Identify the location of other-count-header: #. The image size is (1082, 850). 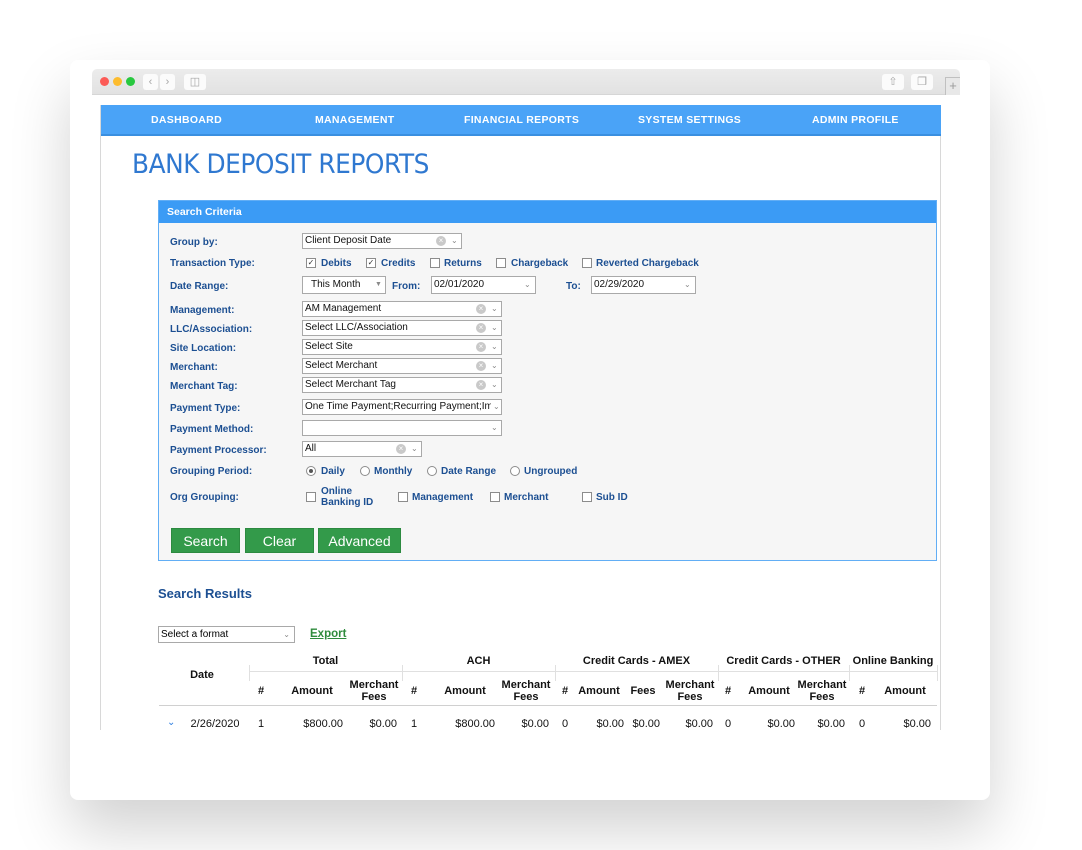
(728, 691).